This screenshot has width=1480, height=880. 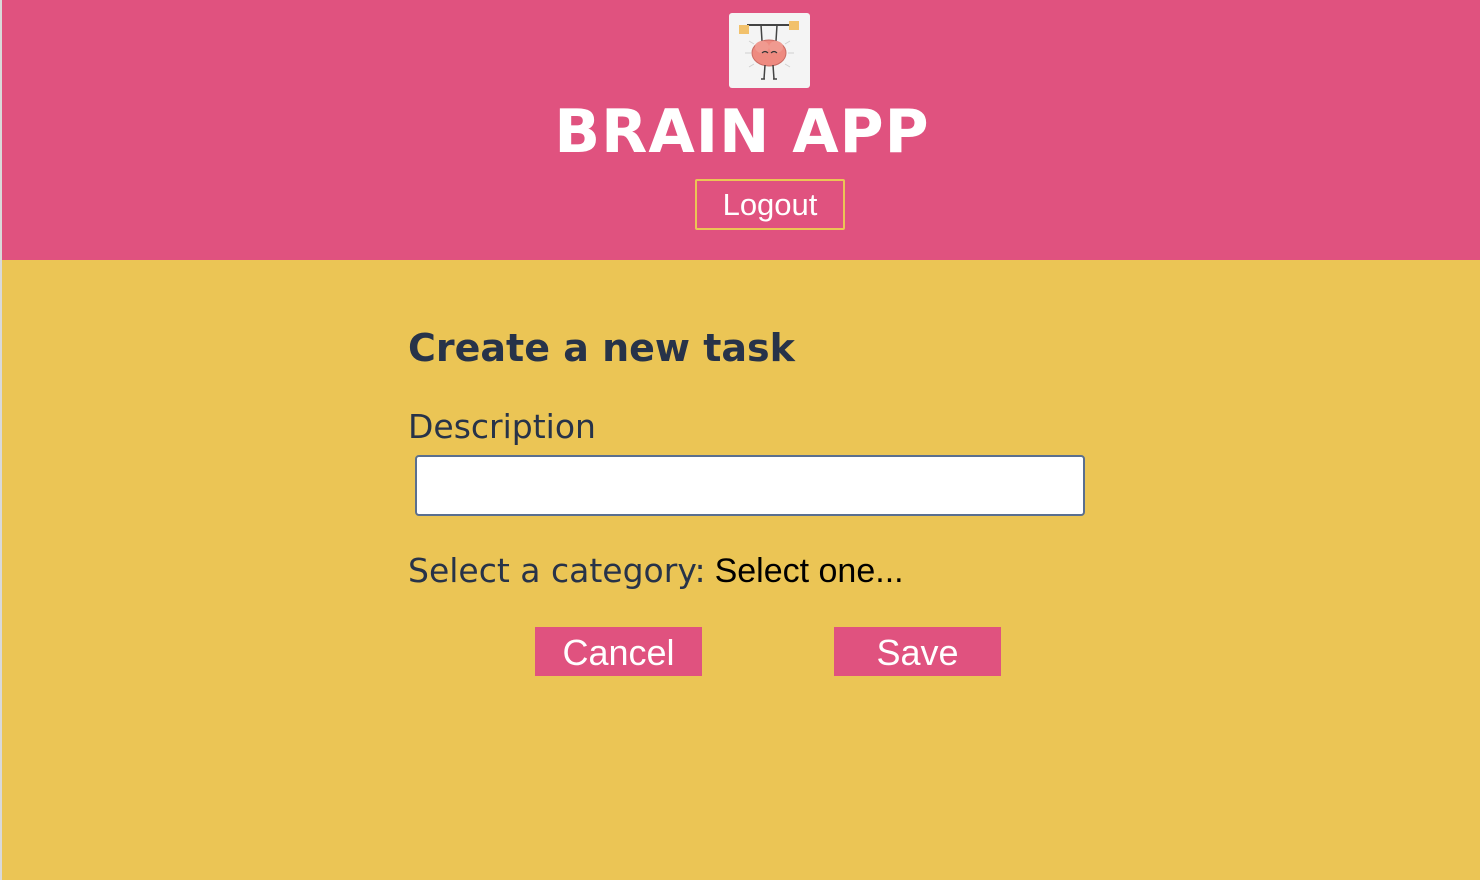 I want to click on logout-button: Logout, so click(x=770, y=204).